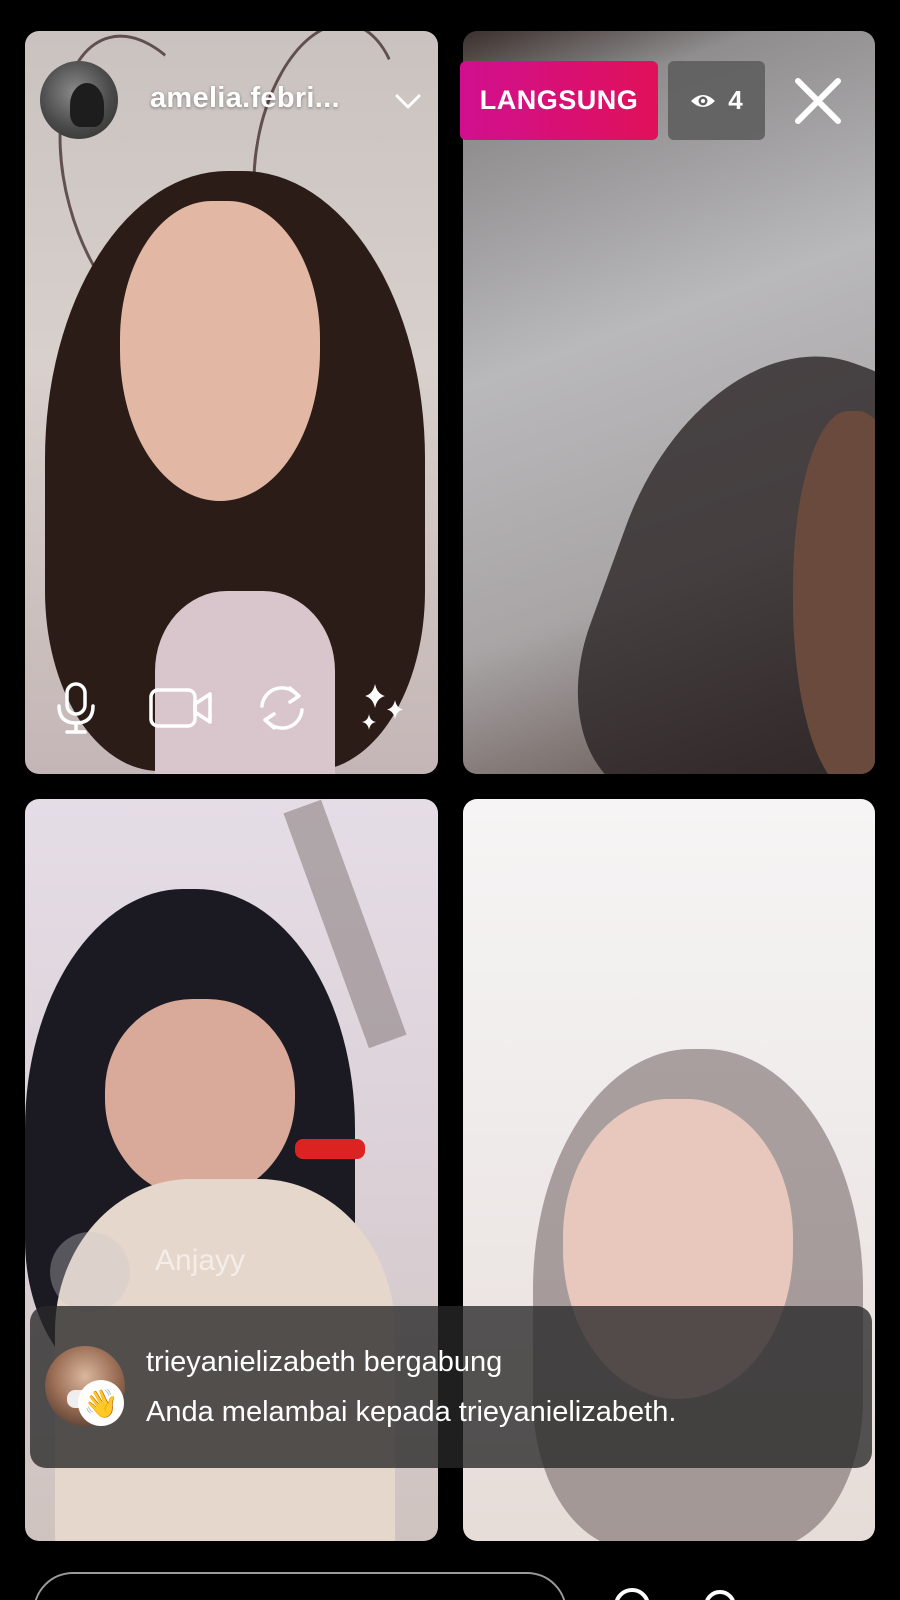 The height and width of the screenshot is (1600, 900). I want to click on guest-face, so click(200, 1099).